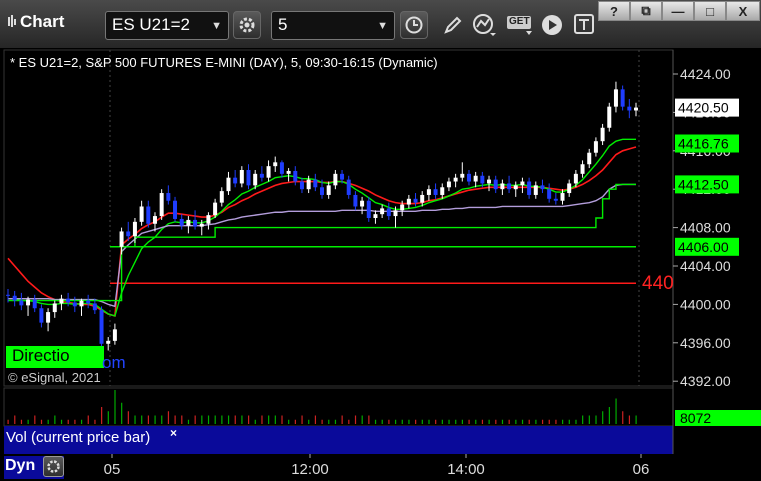 The height and width of the screenshot is (481, 761). I want to click on direction-link: om, so click(114, 363).